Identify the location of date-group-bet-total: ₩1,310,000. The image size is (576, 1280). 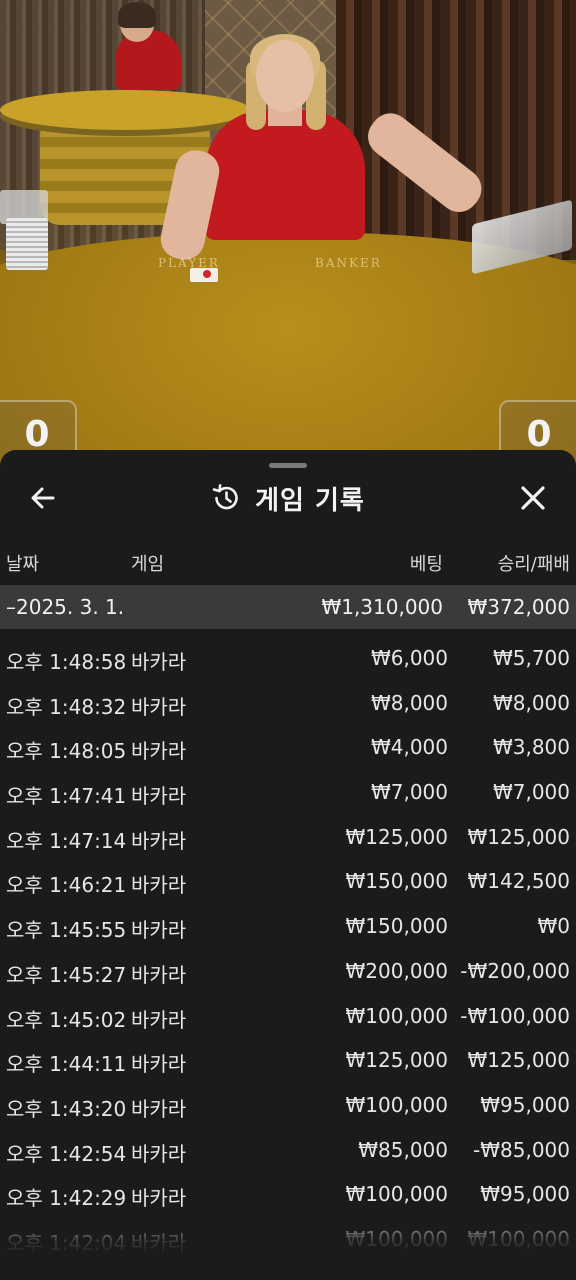
(382, 607).